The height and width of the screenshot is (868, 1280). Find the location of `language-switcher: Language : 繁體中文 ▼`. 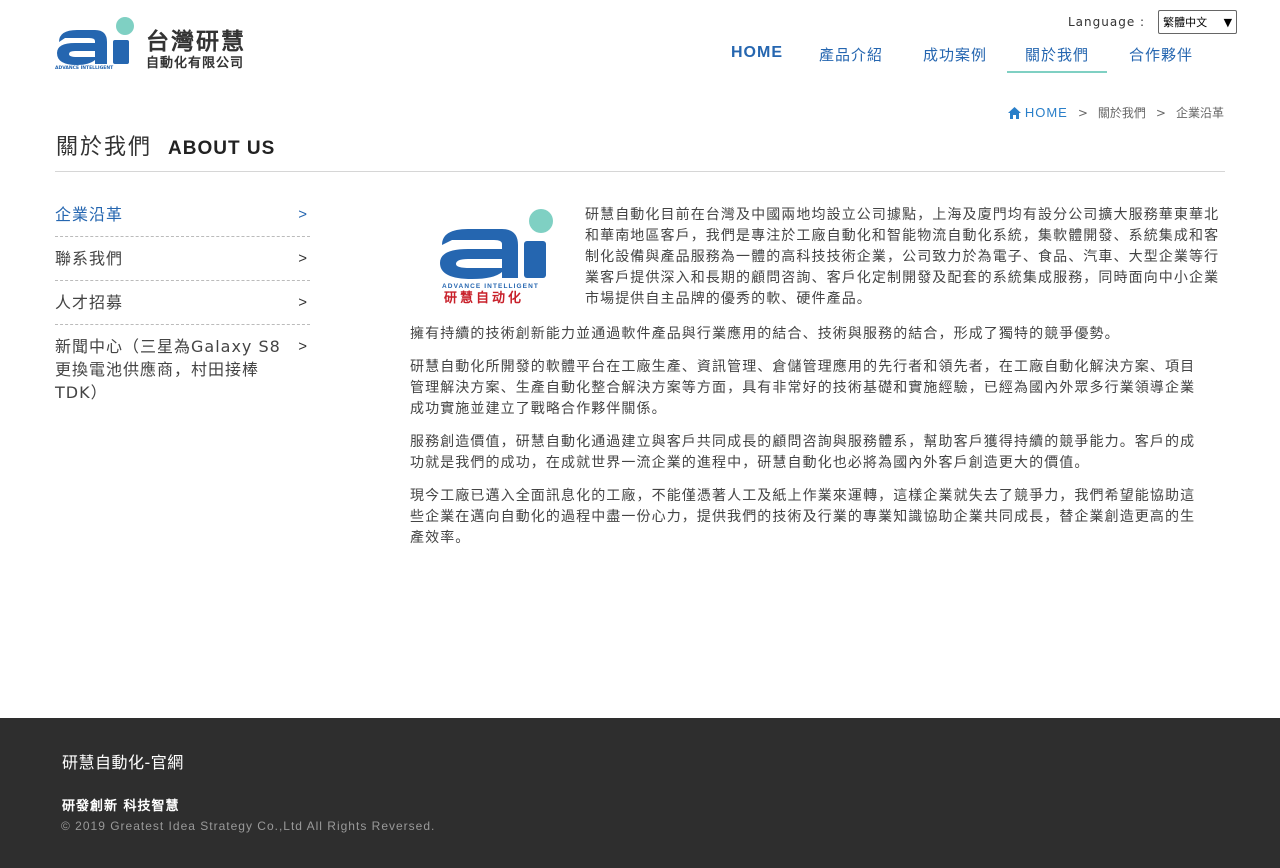

language-switcher: Language : 繁體中文 ▼ is located at coordinates (1153, 22).